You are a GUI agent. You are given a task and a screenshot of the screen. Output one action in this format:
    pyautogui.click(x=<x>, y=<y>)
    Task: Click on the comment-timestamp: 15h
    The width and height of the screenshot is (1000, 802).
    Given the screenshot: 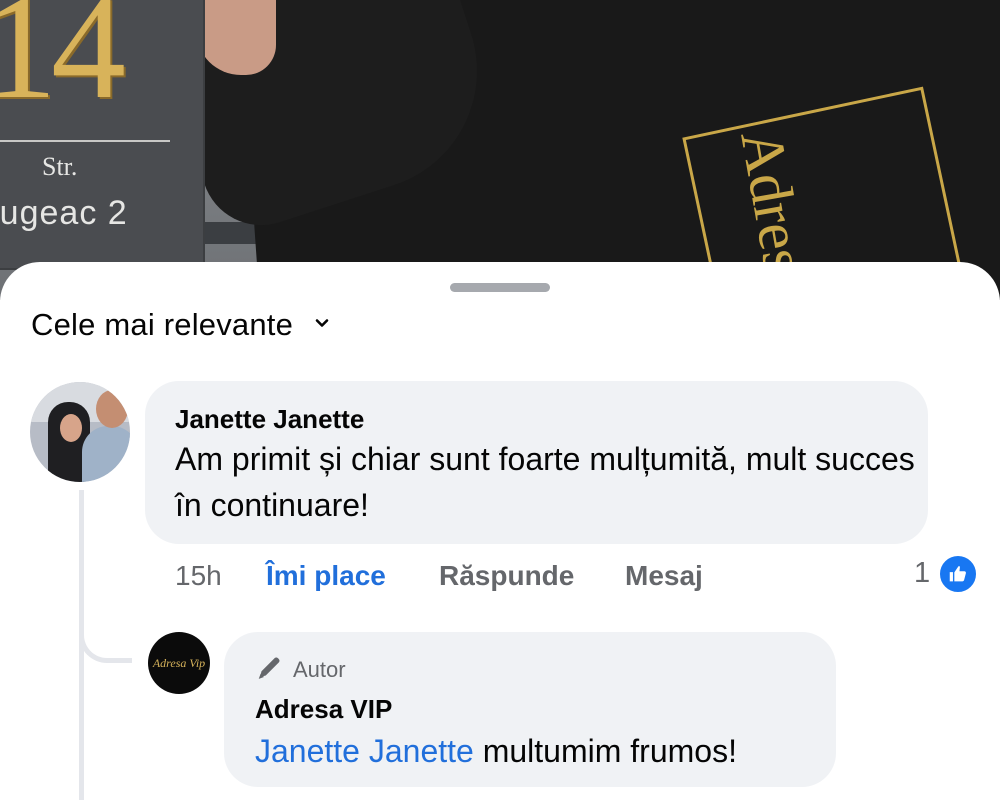 What is the action you would take?
    pyautogui.click(x=198, y=576)
    